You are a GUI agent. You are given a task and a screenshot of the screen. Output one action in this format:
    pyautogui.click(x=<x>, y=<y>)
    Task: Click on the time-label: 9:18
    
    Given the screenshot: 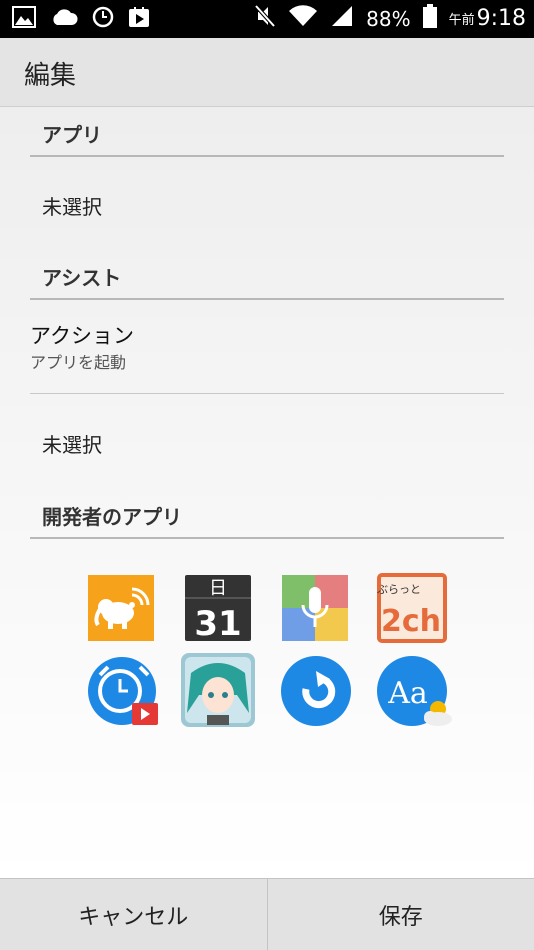 What is the action you would take?
    pyautogui.click(x=501, y=18)
    